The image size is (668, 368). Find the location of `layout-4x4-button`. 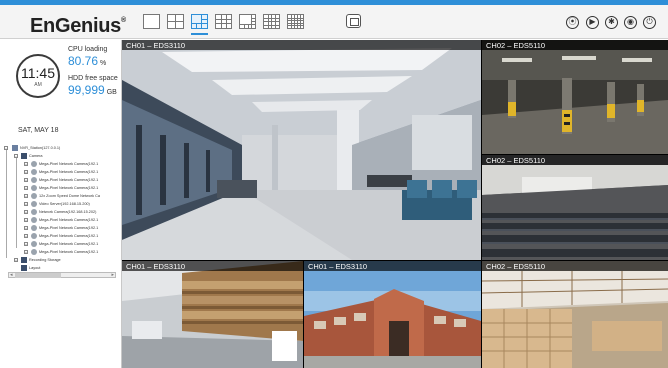

layout-4x4-button is located at coordinates (271, 21).